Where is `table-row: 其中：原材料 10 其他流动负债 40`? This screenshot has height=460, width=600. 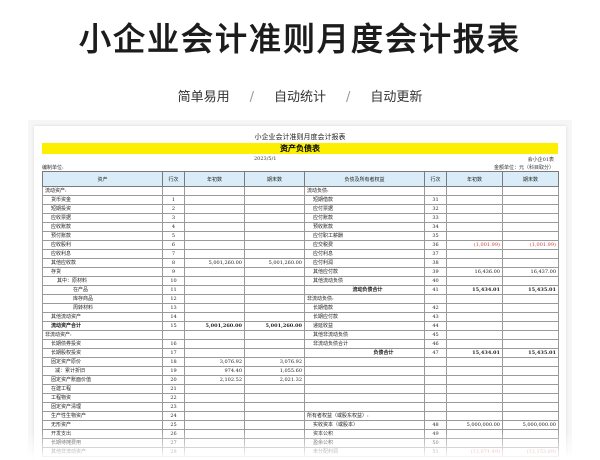
table-row: 其中：原材料 10 其他流动负债 40 is located at coordinates (300, 281).